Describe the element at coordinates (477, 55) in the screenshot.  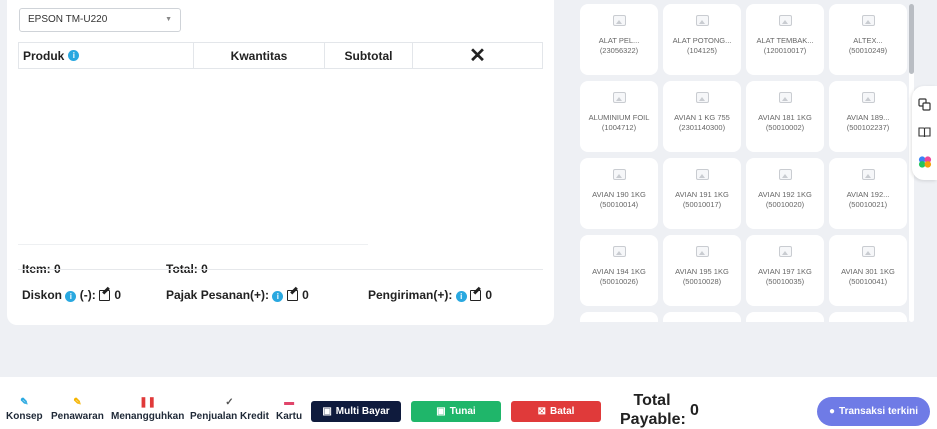
I see `clear-cart-icon: ✕` at that location.